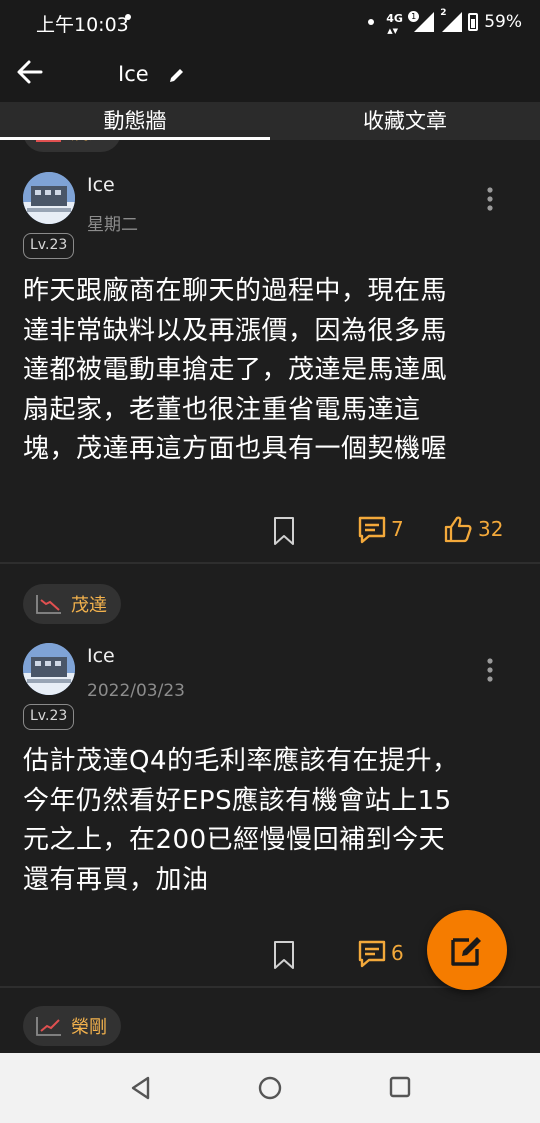  I want to click on status-time: 上午10:03, so click(82, 25).